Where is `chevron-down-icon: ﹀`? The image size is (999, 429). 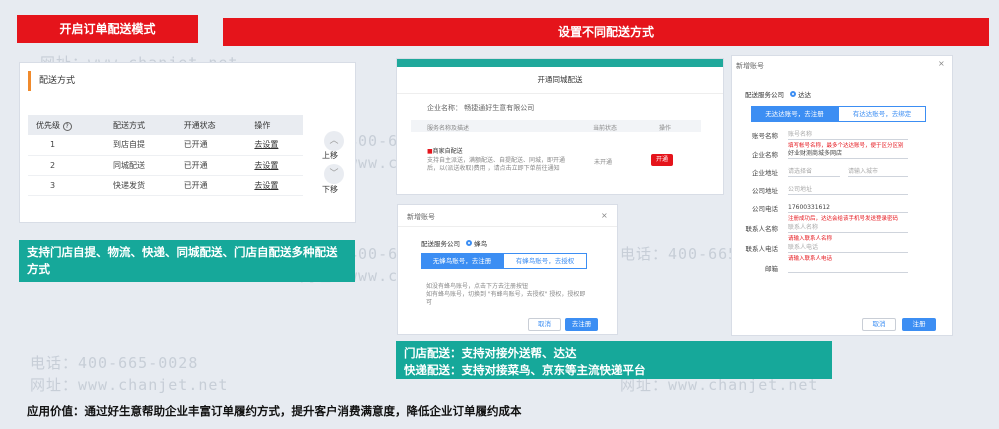
chevron-down-icon: ﹀ is located at coordinates (334, 174).